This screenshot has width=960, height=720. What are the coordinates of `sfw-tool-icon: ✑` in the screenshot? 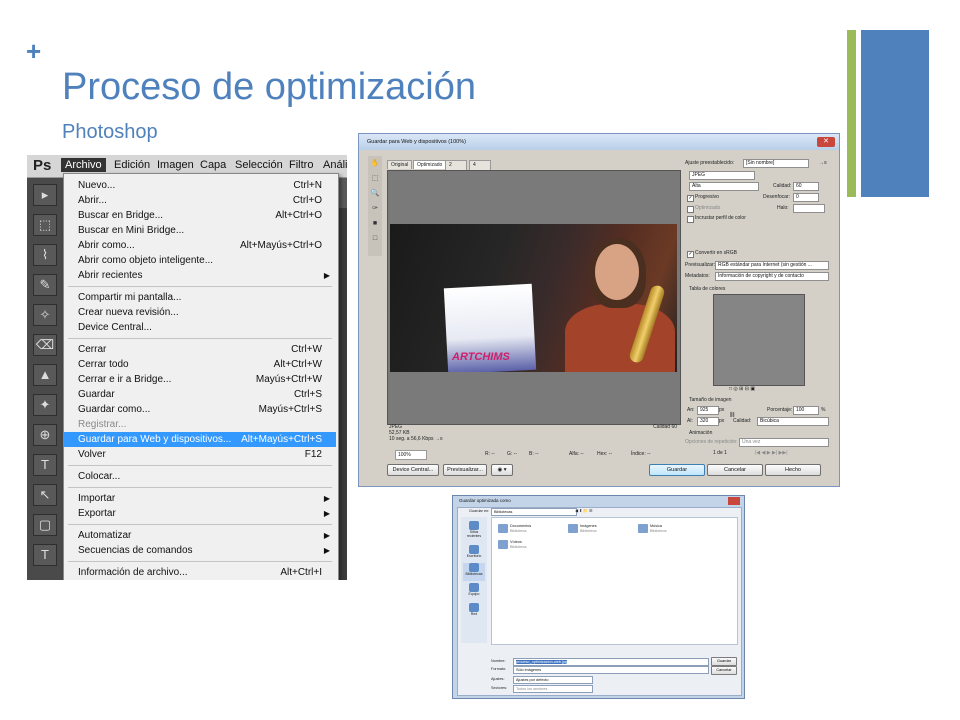 It's located at (375, 208).